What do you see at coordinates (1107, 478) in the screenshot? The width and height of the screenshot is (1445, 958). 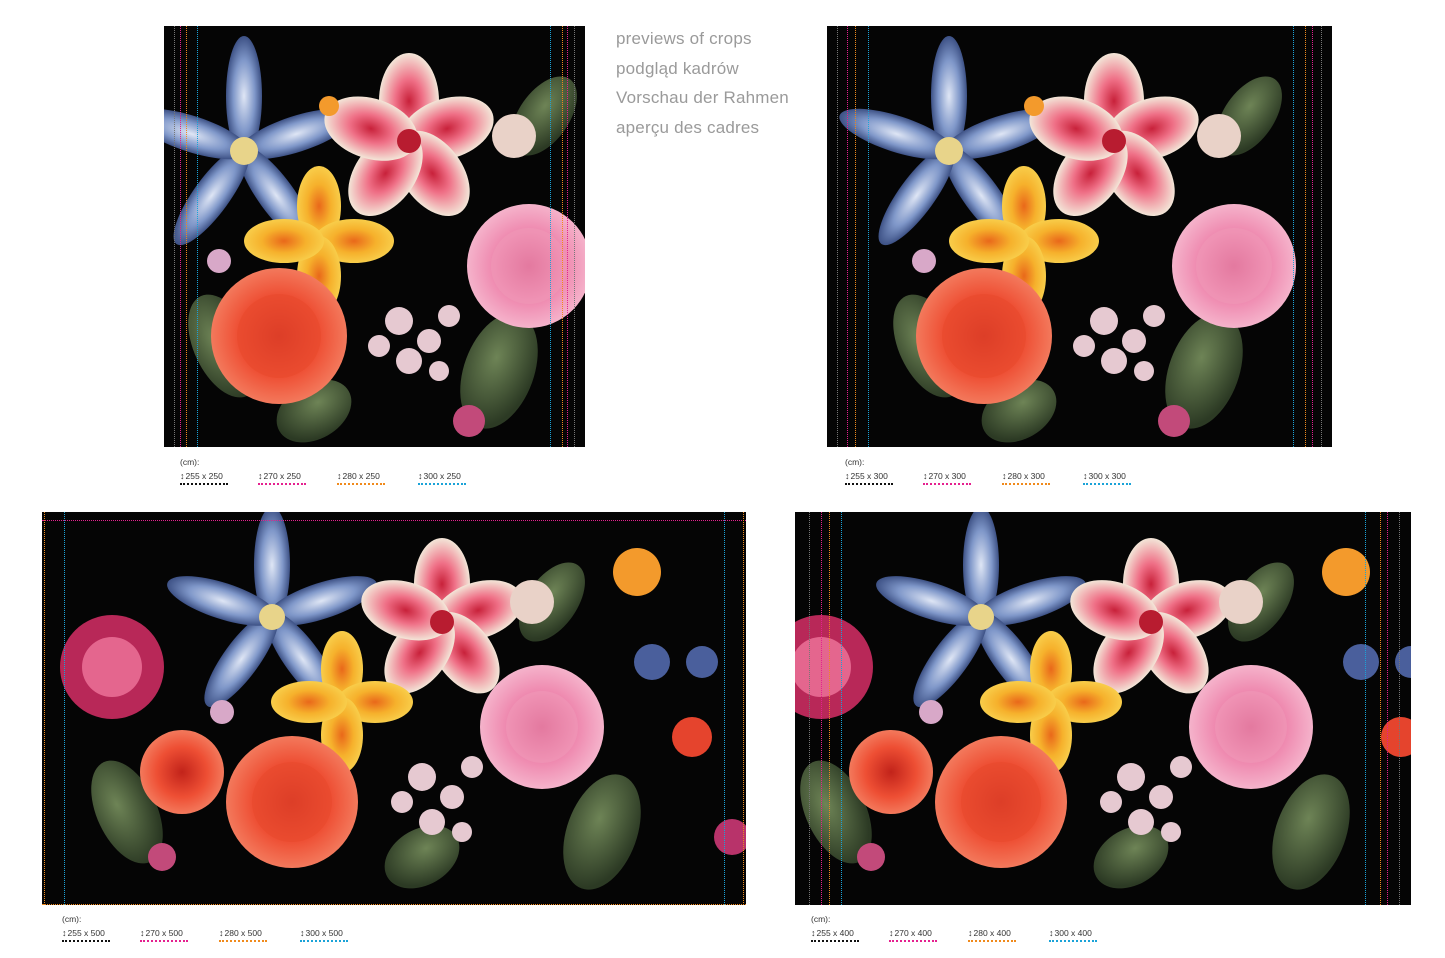 I see `legend-item-300: ↕300 x 300` at bounding box center [1107, 478].